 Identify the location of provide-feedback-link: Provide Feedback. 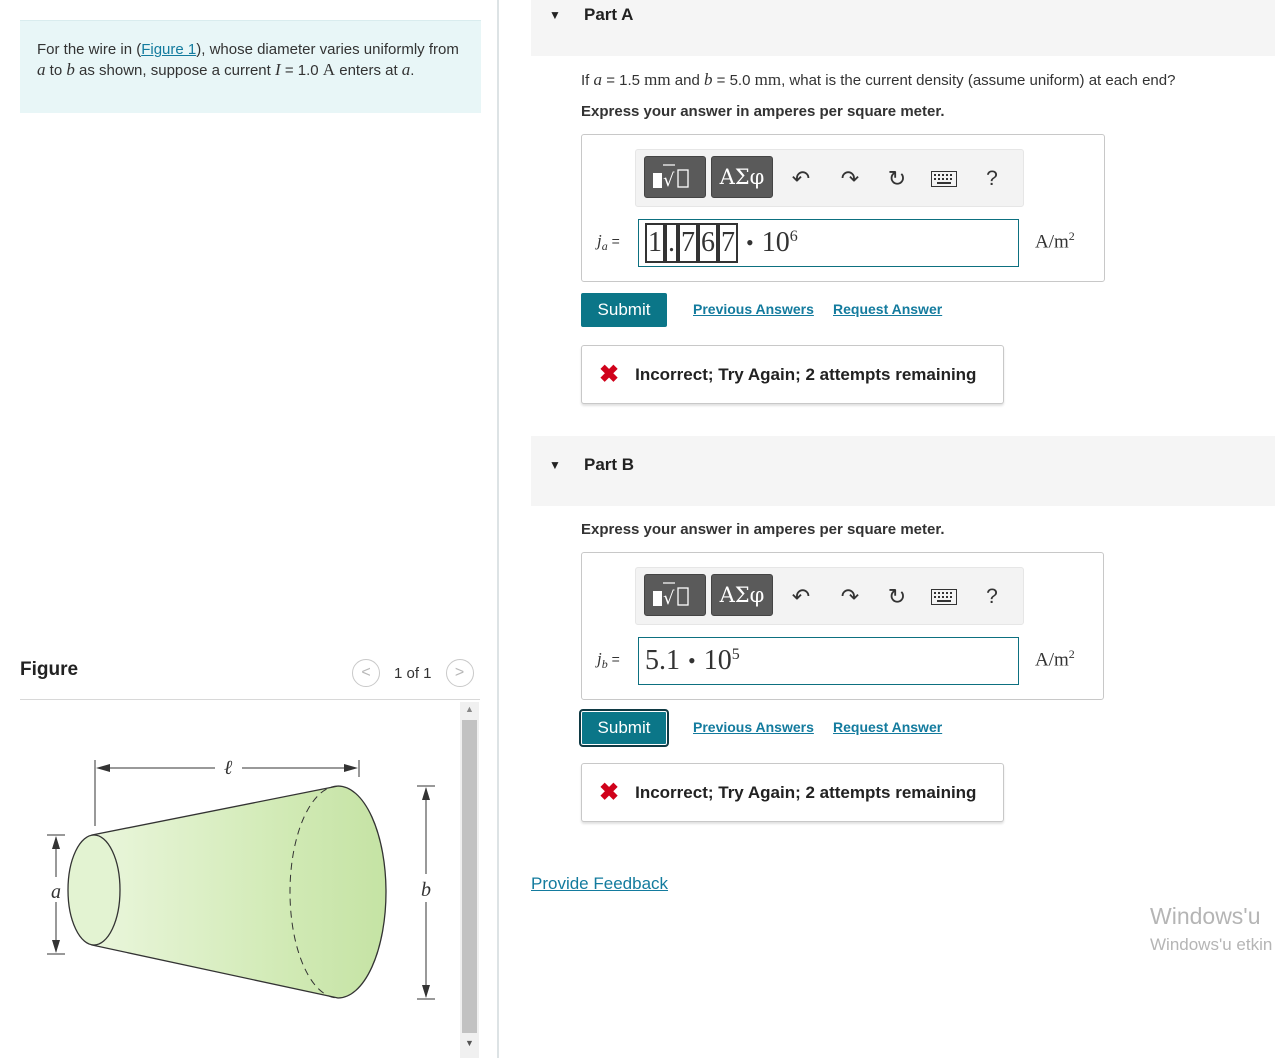
(599, 884).